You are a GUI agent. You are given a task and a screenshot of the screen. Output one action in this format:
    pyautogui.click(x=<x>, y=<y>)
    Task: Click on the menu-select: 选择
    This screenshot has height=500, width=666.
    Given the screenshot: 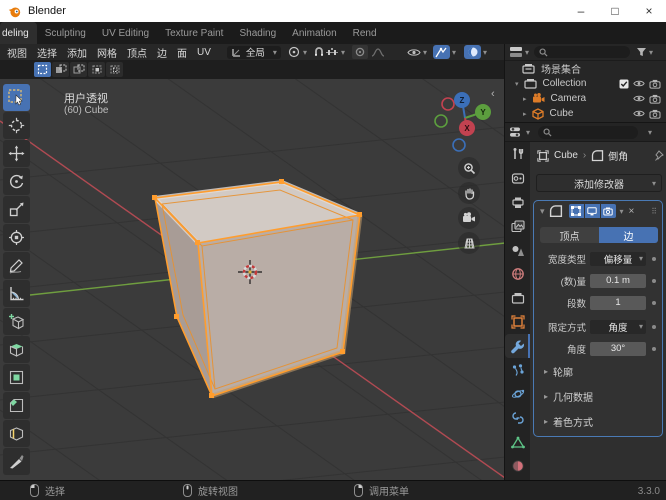 What is the action you would take?
    pyautogui.click(x=47, y=52)
    